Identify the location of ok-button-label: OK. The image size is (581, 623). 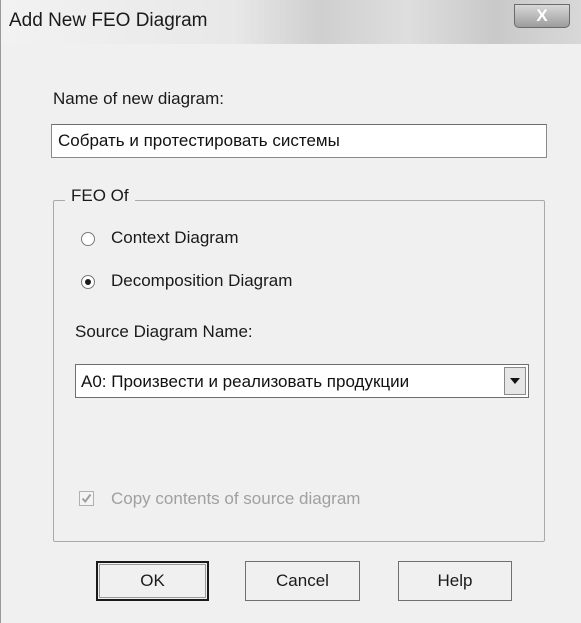
(152, 580).